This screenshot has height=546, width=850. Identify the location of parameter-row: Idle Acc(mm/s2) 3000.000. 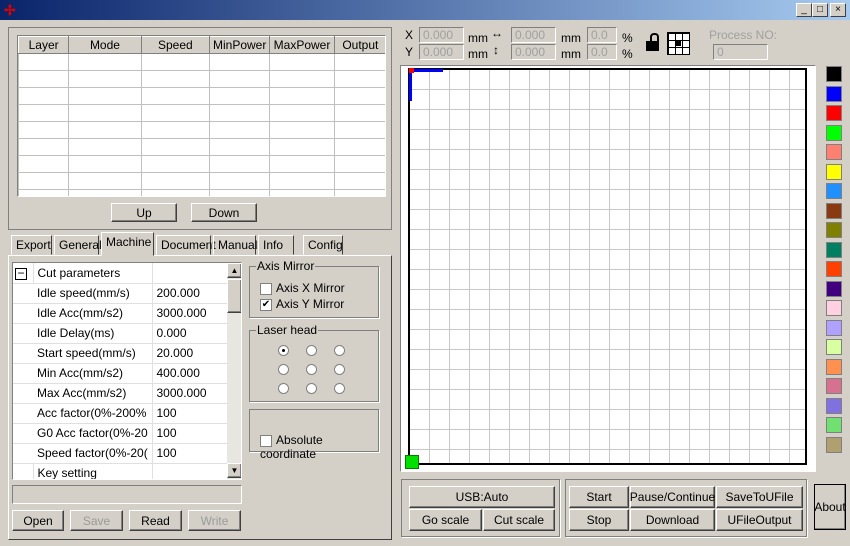
(120, 313).